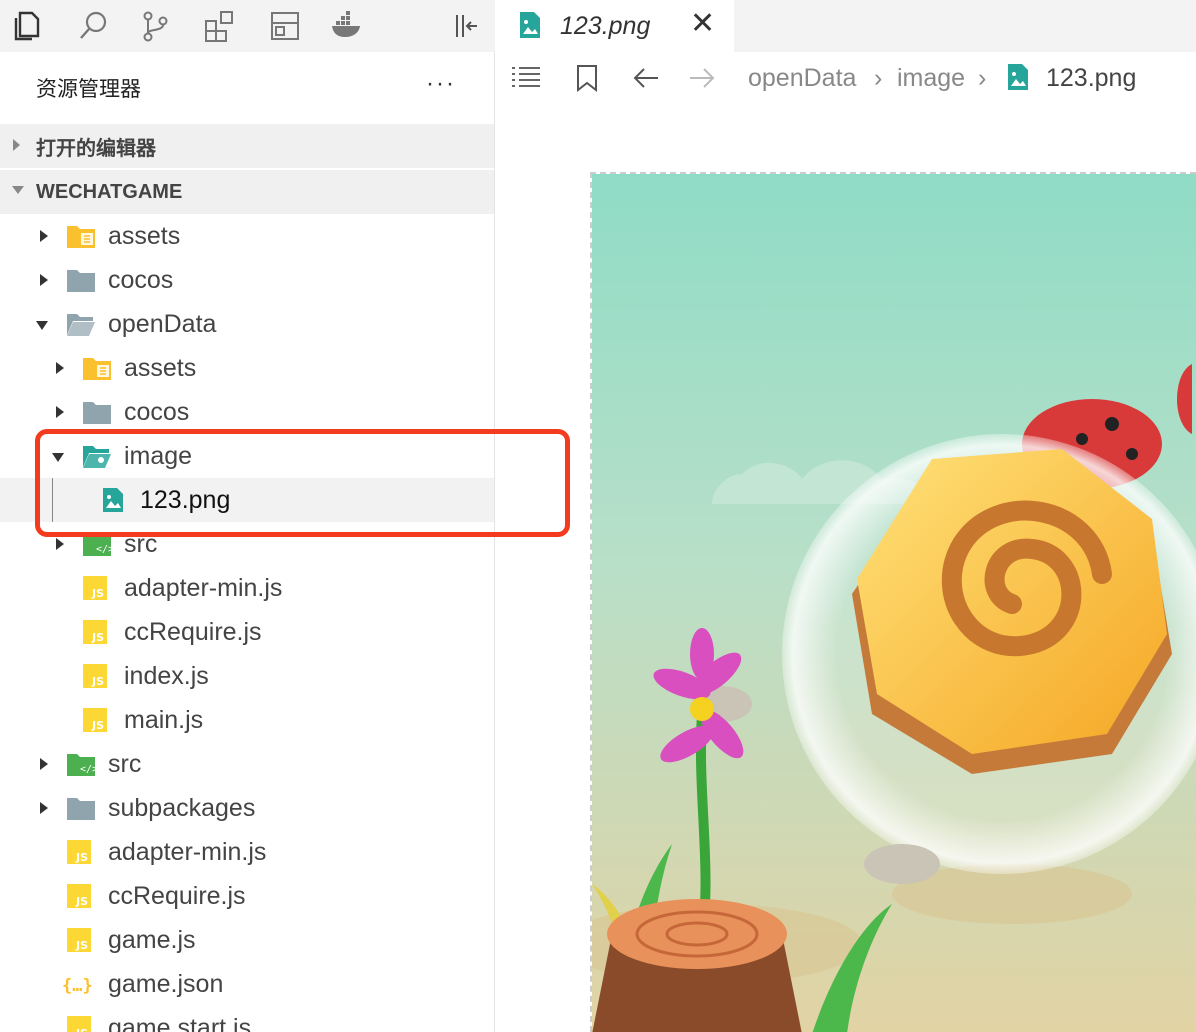  I want to click on tree-item-ccrequire-js: JS ccRequire.js, so click(247, 896).